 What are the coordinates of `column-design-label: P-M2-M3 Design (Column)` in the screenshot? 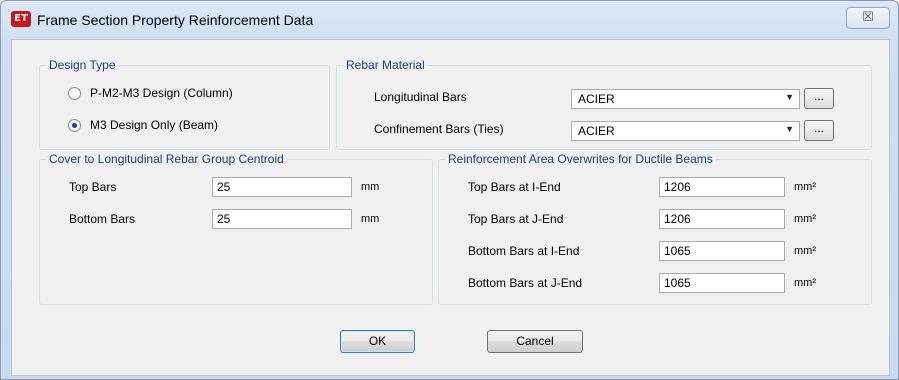 It's located at (161, 93).